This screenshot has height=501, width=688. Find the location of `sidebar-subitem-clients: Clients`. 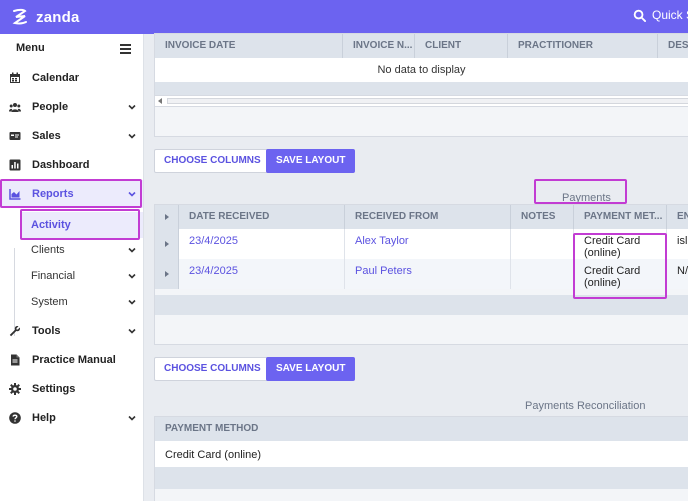

sidebar-subitem-clients: Clients is located at coordinates (81, 250).